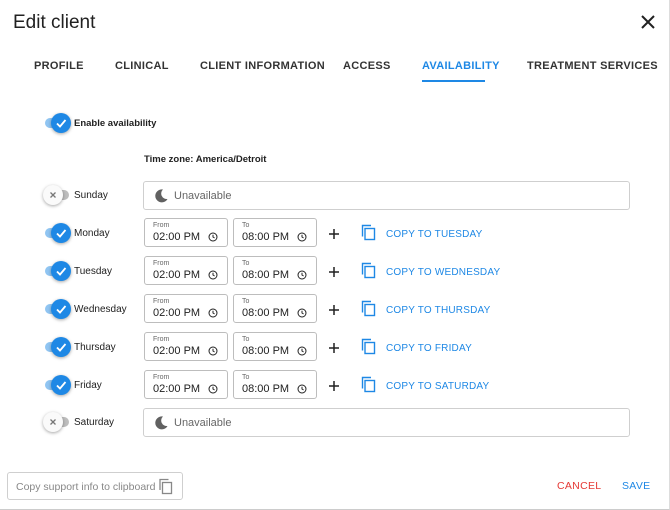  Describe the element at coordinates (94, 422) in the screenshot. I see `day-label-saturday: Saturday` at that location.